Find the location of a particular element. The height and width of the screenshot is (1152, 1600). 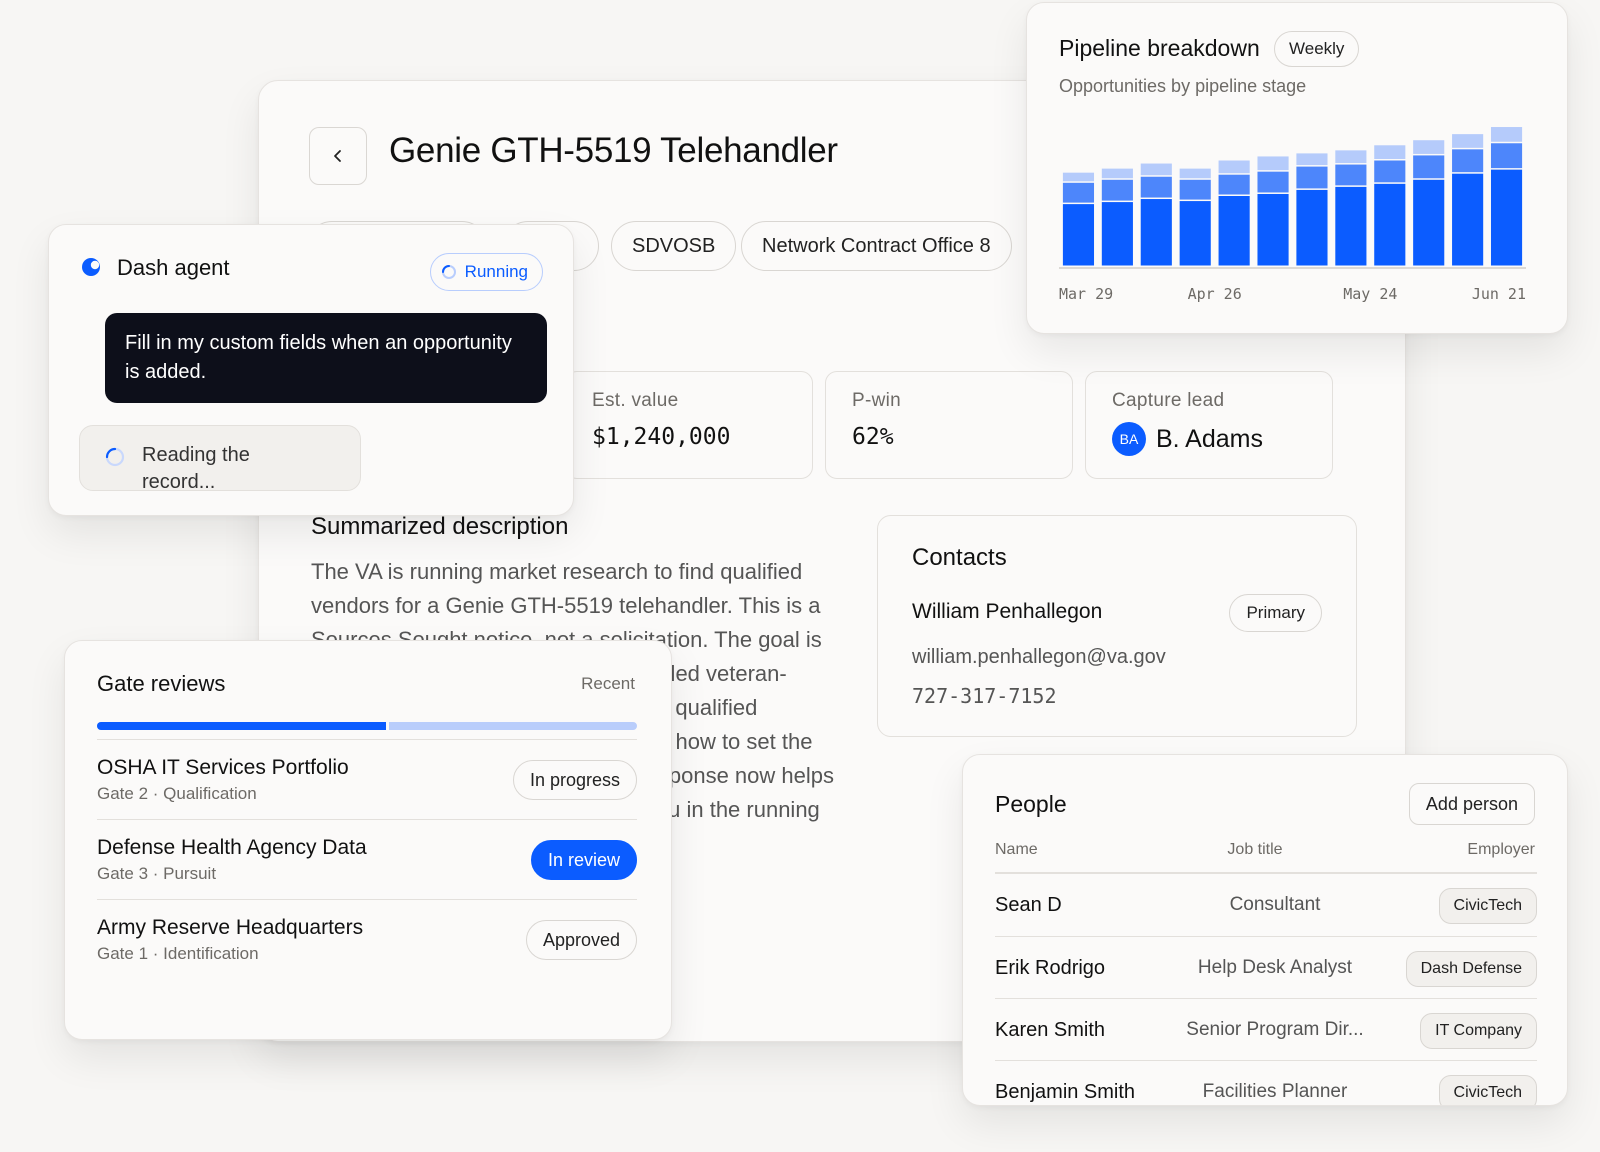

gate-reviews-title: Gate reviews is located at coordinates (161, 683).